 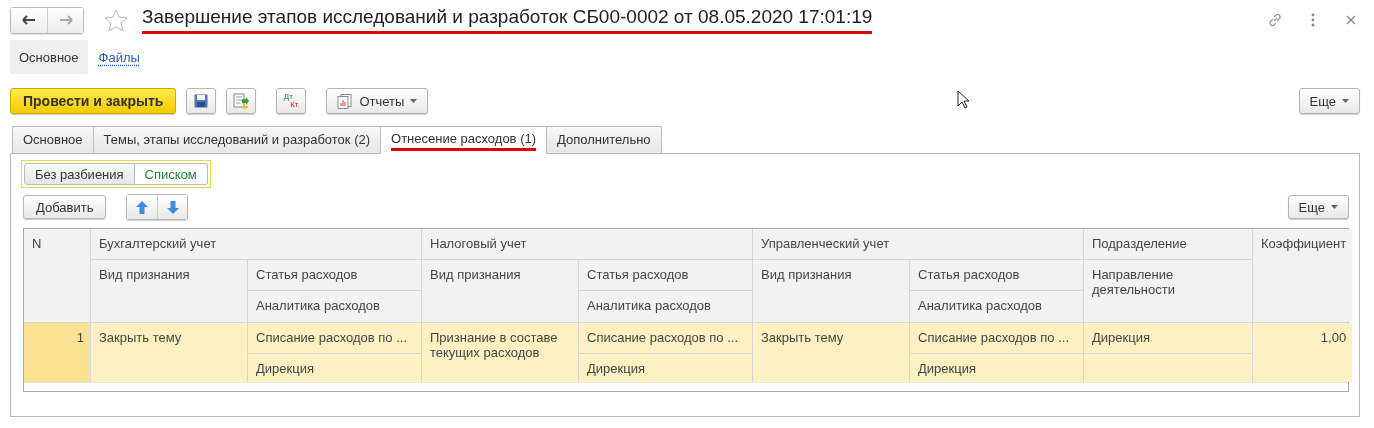 I want to click on post-and-close-button: Провести и закрыть, so click(x=93, y=101).